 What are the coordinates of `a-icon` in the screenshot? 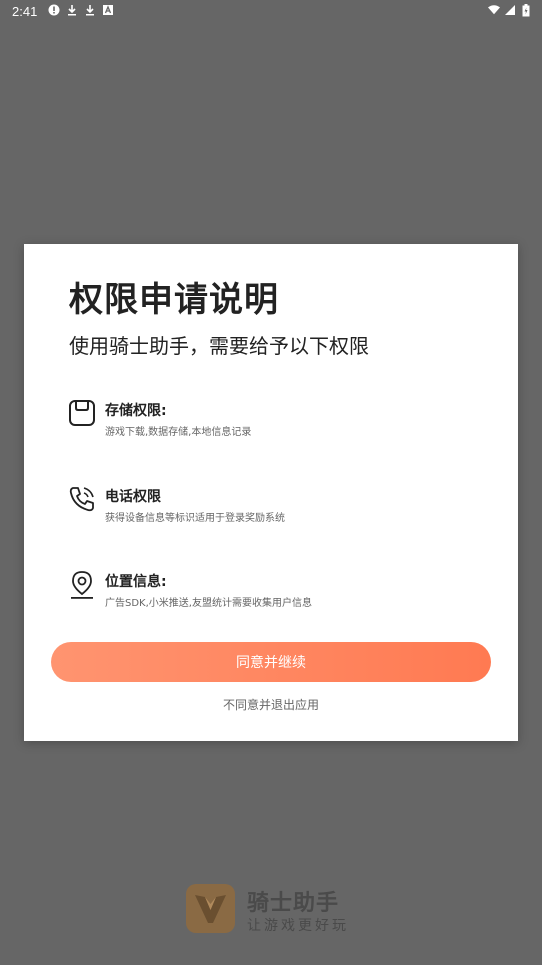 It's located at (108, 10).